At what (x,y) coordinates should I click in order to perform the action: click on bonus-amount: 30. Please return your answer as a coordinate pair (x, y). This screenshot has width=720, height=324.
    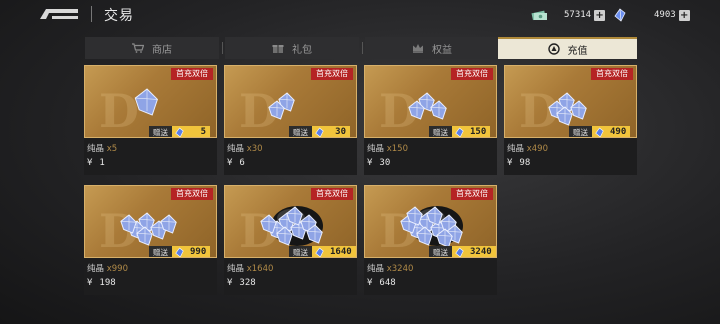
    Looking at the image, I should click on (338, 131).